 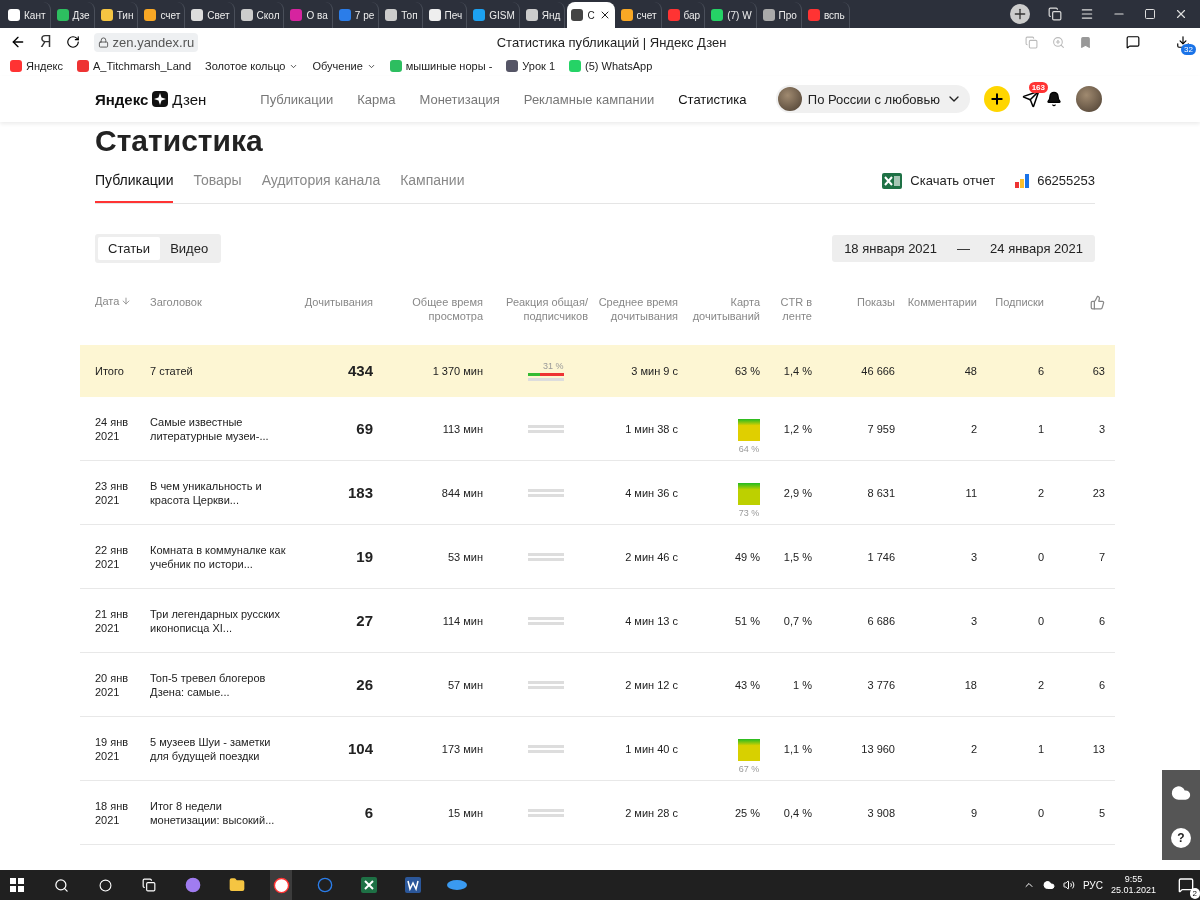 I want to click on comments-cell: 48, so click(x=970, y=370).